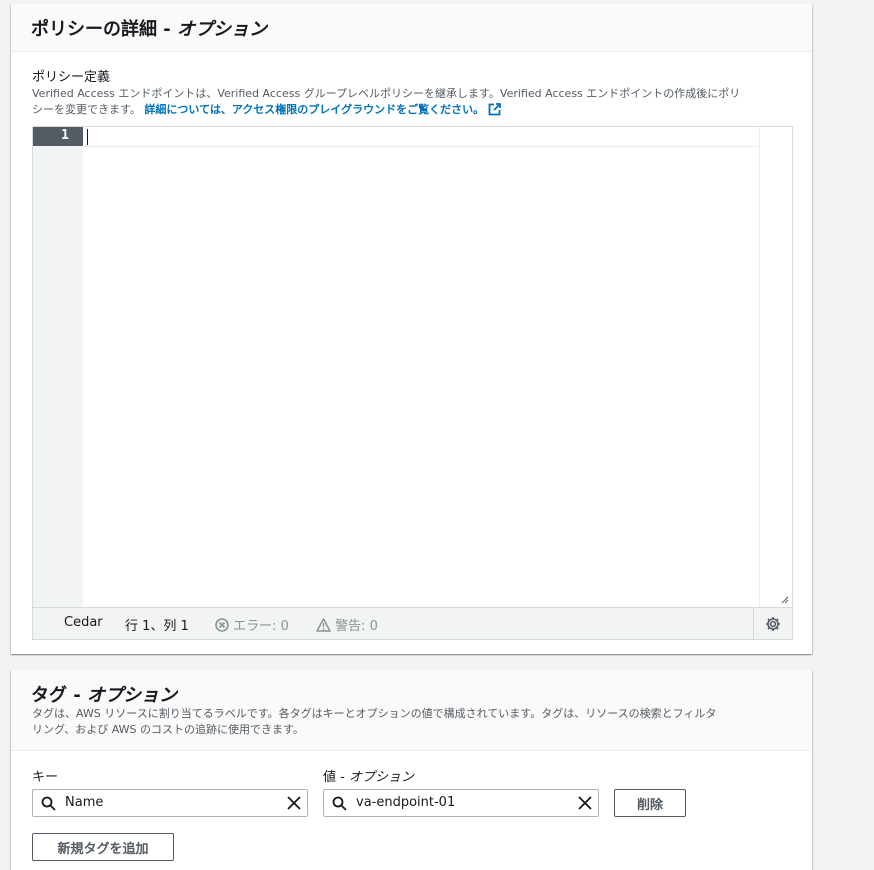 This screenshot has width=874, height=870. What do you see at coordinates (94, 29) in the screenshot?
I see `policy-title-text: ポリシーの詳細` at bounding box center [94, 29].